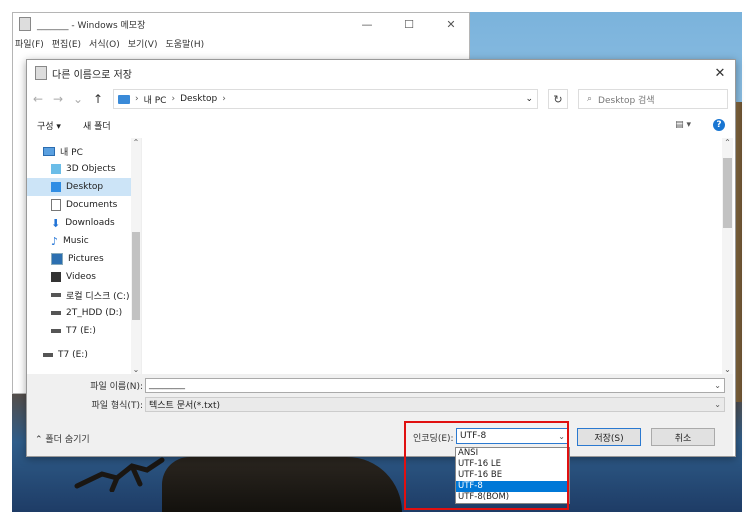 The image size is (751, 523). Describe the element at coordinates (451, 24) in the screenshot. I see `close-button: ✕` at that location.